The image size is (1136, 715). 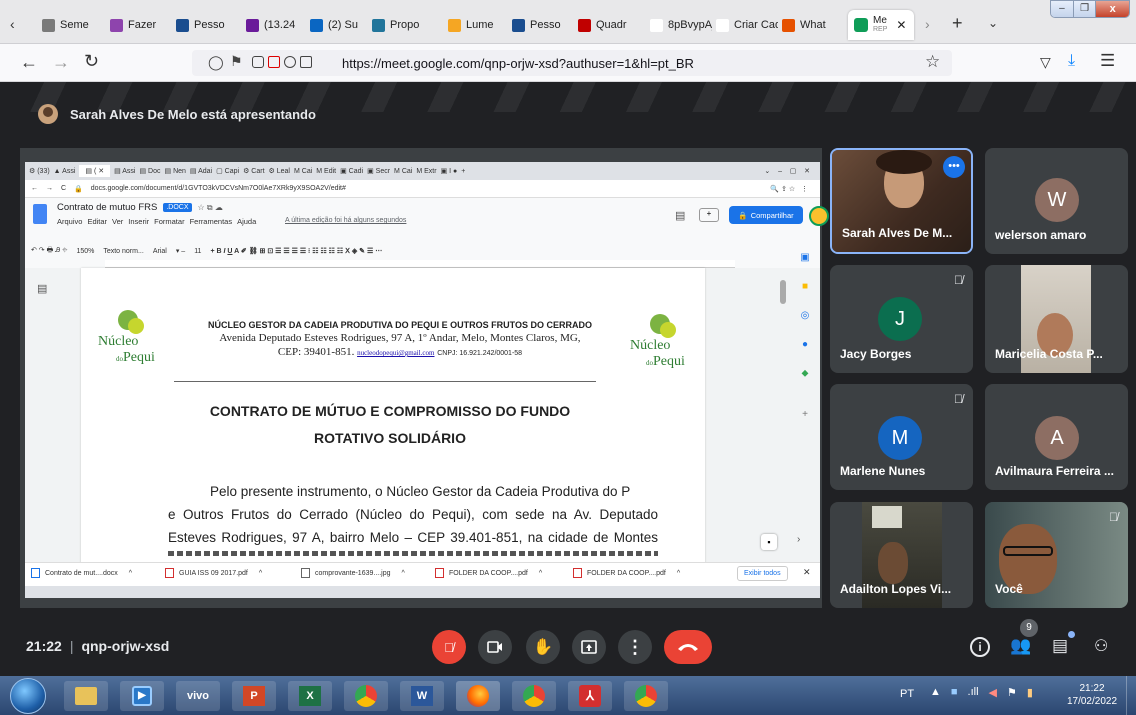 What do you see at coordinates (198, 696) in the screenshot?
I see `taskbar-vivo: vivo` at bounding box center [198, 696].